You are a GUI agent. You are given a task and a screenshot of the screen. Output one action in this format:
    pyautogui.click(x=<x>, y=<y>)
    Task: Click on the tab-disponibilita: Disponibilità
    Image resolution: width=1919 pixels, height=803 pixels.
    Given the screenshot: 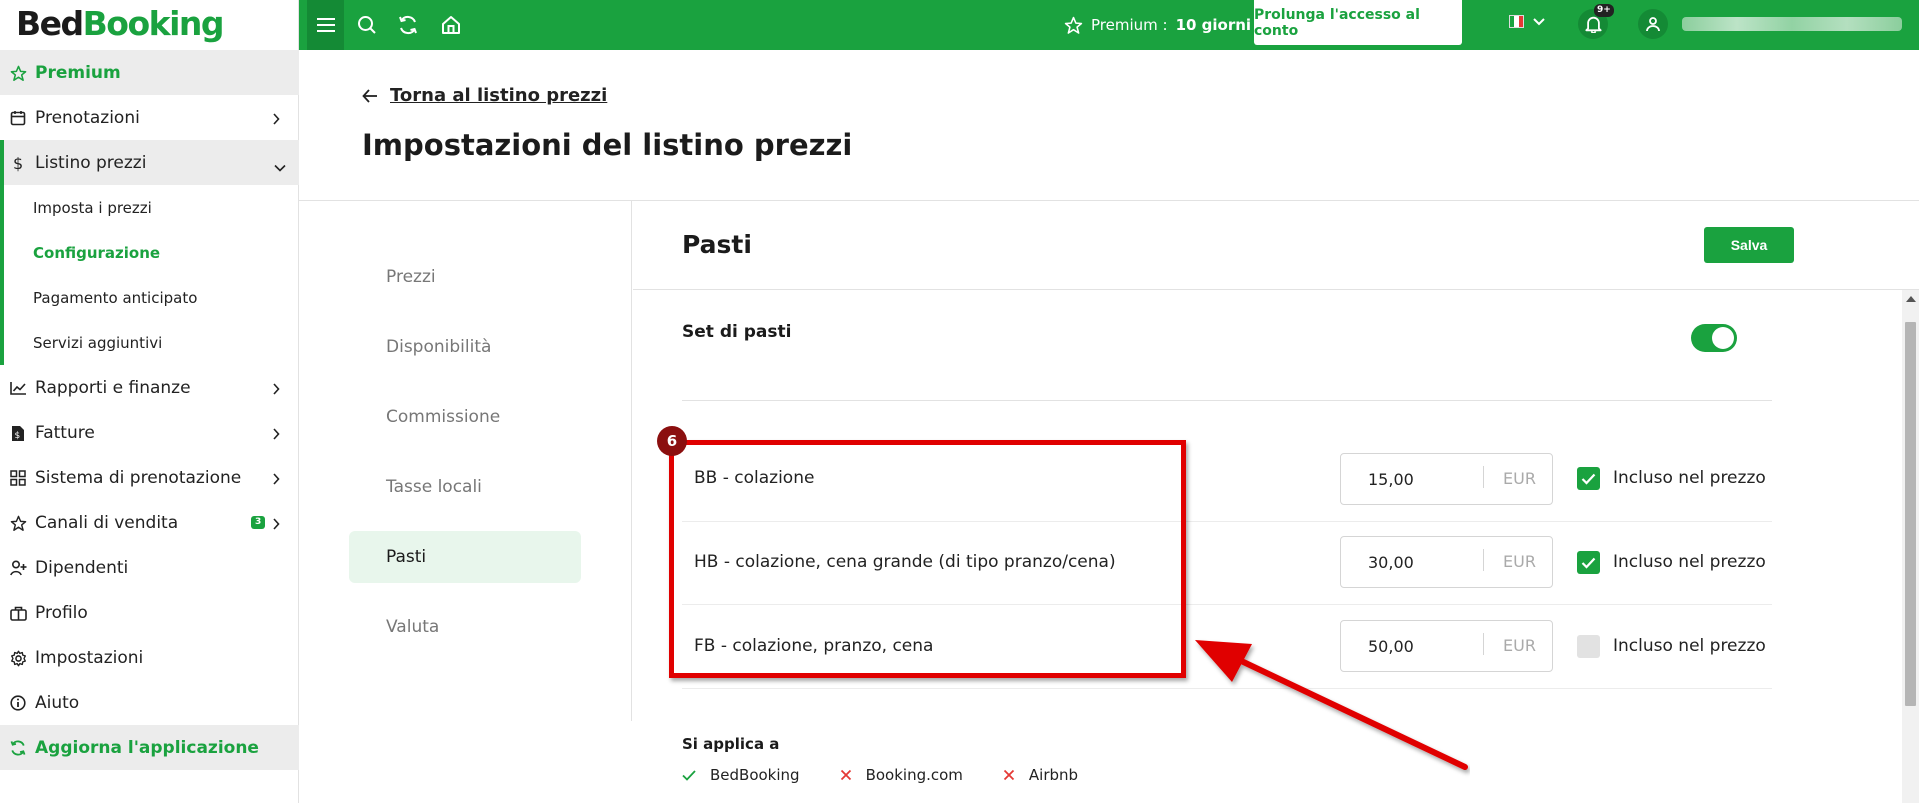 What is the action you would take?
    pyautogui.click(x=465, y=347)
    